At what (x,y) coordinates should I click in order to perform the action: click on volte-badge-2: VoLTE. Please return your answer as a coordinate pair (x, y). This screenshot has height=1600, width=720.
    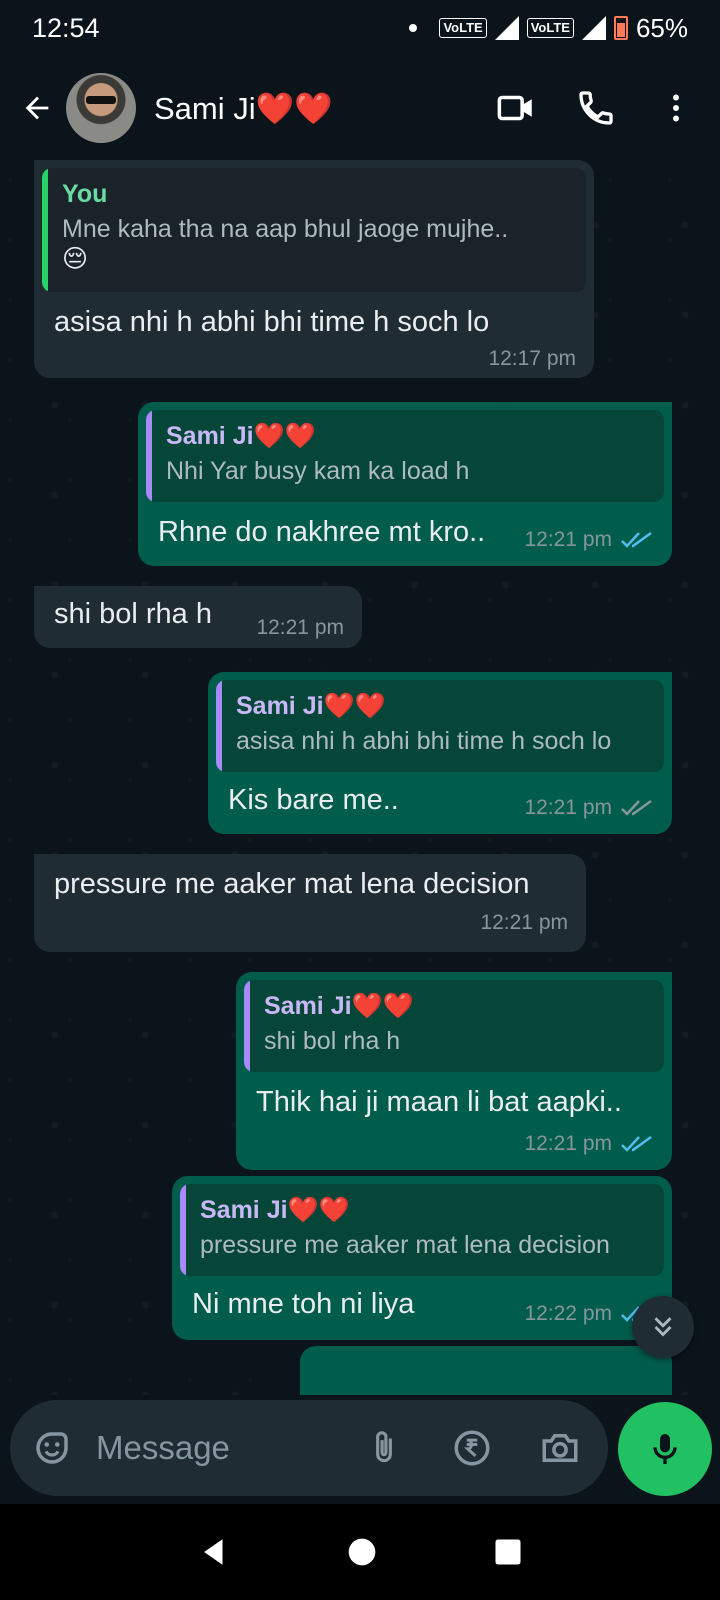
    Looking at the image, I should click on (550, 28).